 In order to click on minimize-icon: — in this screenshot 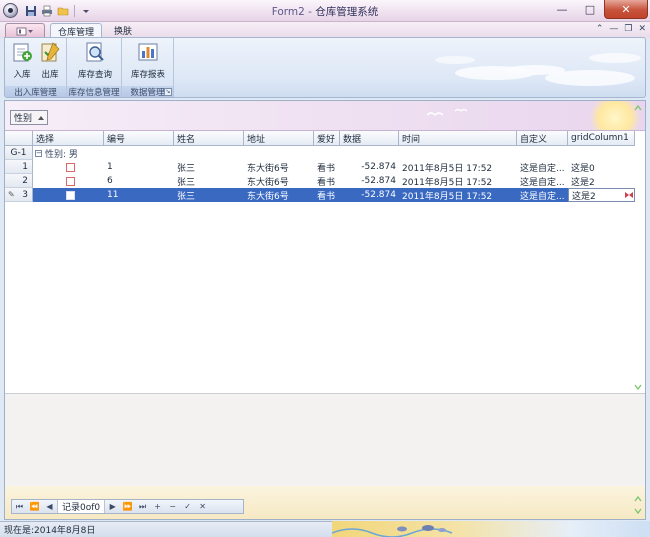, I will do `click(562, 9)`.